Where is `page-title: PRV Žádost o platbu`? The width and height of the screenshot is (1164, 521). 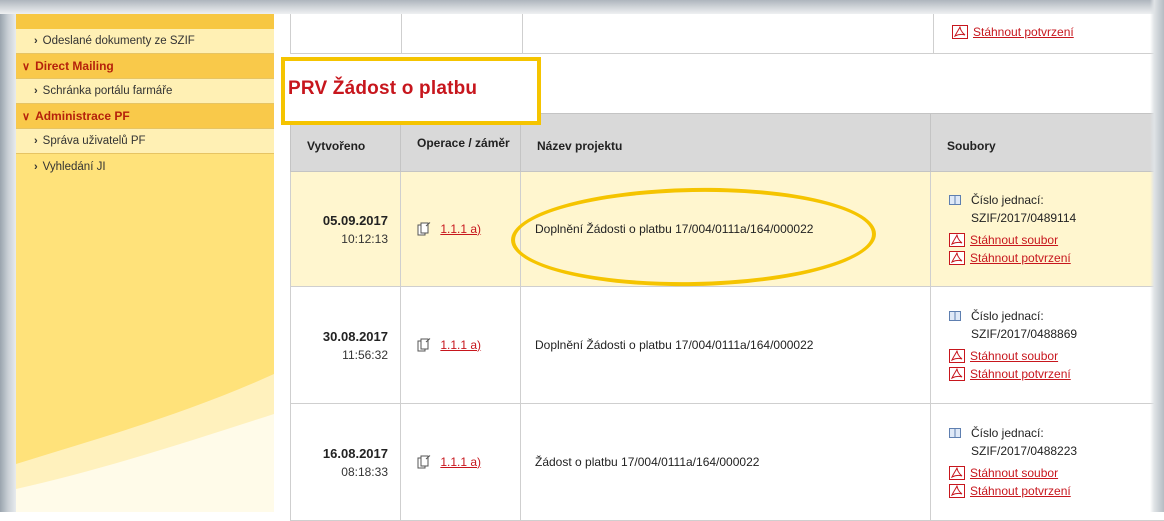 page-title: PRV Žádost o platbu is located at coordinates (382, 89).